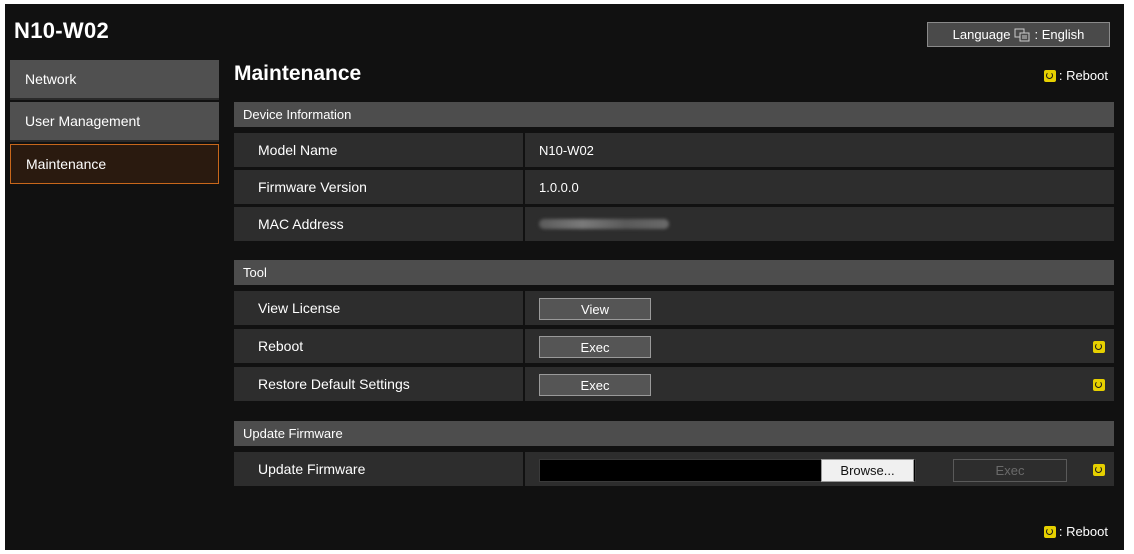 The image size is (1134, 554). Describe the element at coordinates (1059, 34) in the screenshot. I see `language-value: : English` at that location.